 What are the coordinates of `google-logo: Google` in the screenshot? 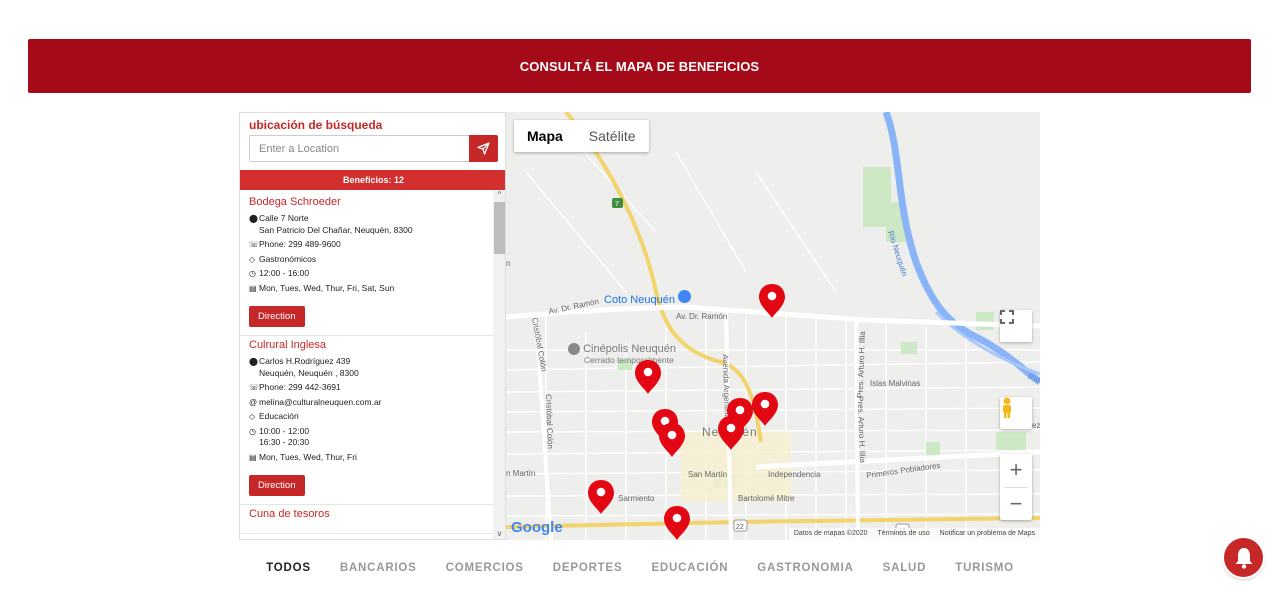 It's located at (537, 527).